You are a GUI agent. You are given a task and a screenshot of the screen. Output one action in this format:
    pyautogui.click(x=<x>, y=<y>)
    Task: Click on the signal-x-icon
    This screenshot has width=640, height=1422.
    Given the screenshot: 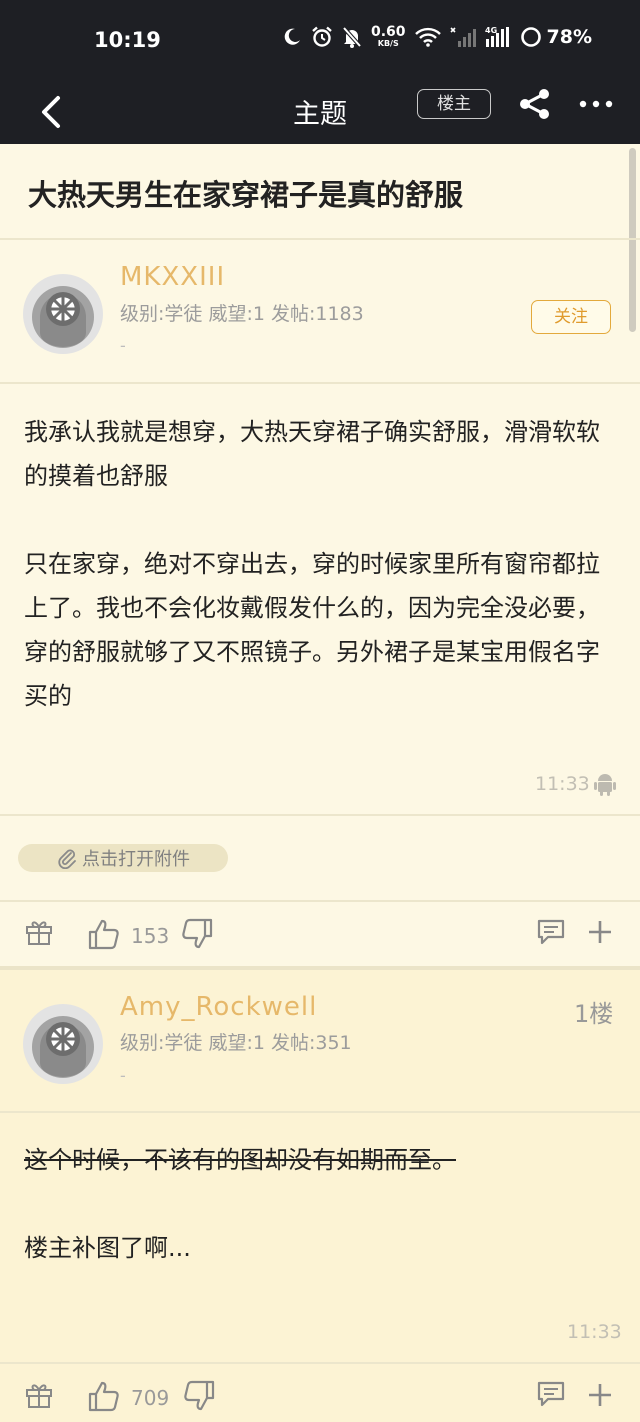 What is the action you would take?
    pyautogui.click(x=462, y=36)
    